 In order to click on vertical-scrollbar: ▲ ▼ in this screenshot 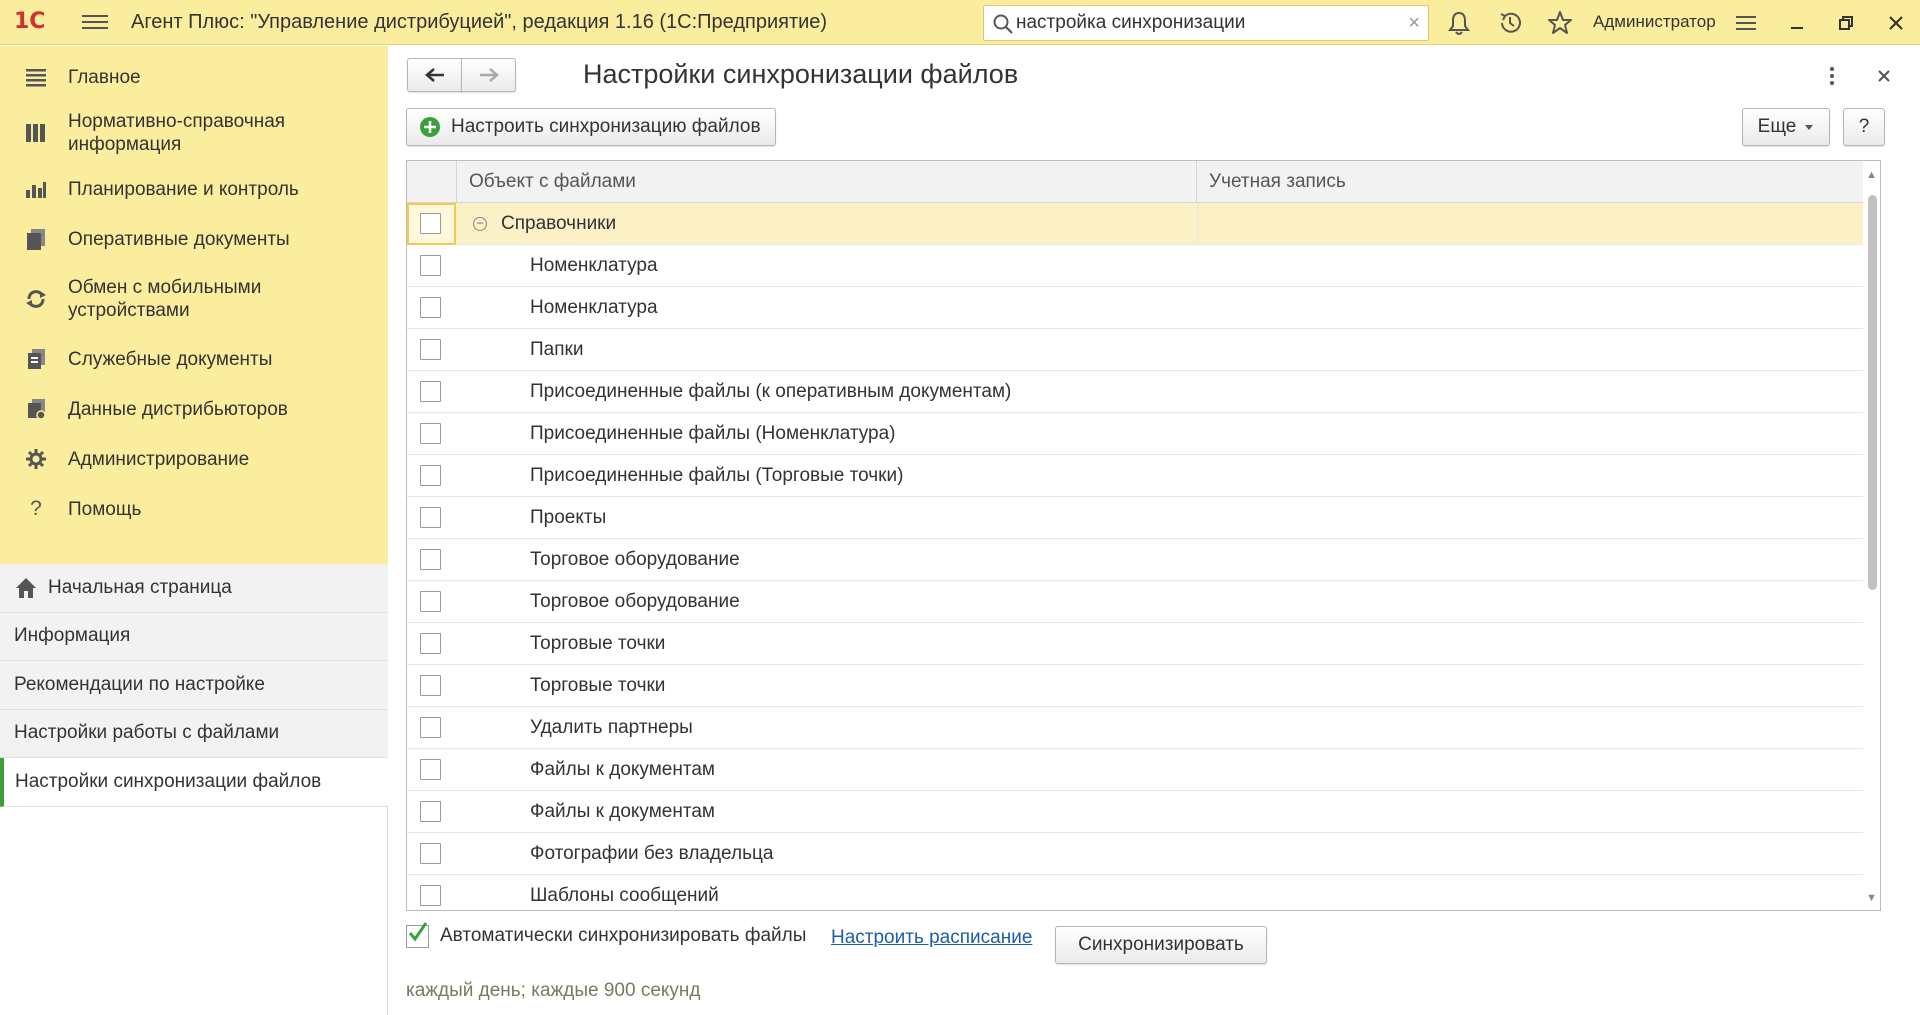, I will do `click(1871, 535)`.